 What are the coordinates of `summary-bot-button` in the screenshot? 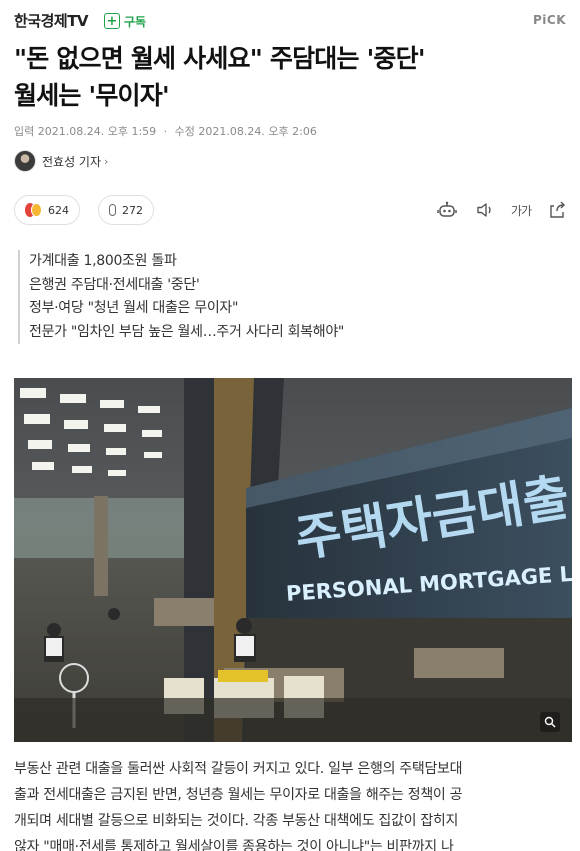 It's located at (447, 210).